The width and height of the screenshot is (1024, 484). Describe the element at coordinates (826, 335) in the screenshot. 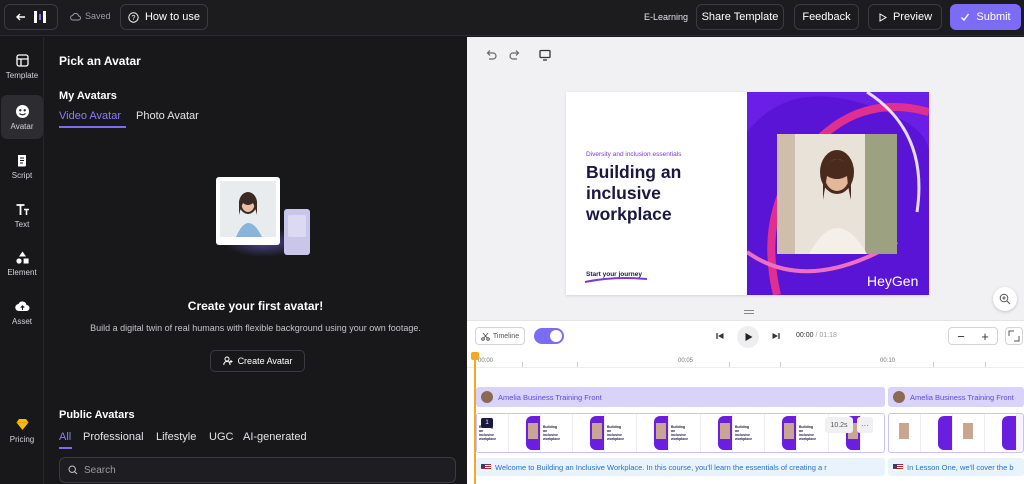

I see `total-time: / 01:18` at that location.